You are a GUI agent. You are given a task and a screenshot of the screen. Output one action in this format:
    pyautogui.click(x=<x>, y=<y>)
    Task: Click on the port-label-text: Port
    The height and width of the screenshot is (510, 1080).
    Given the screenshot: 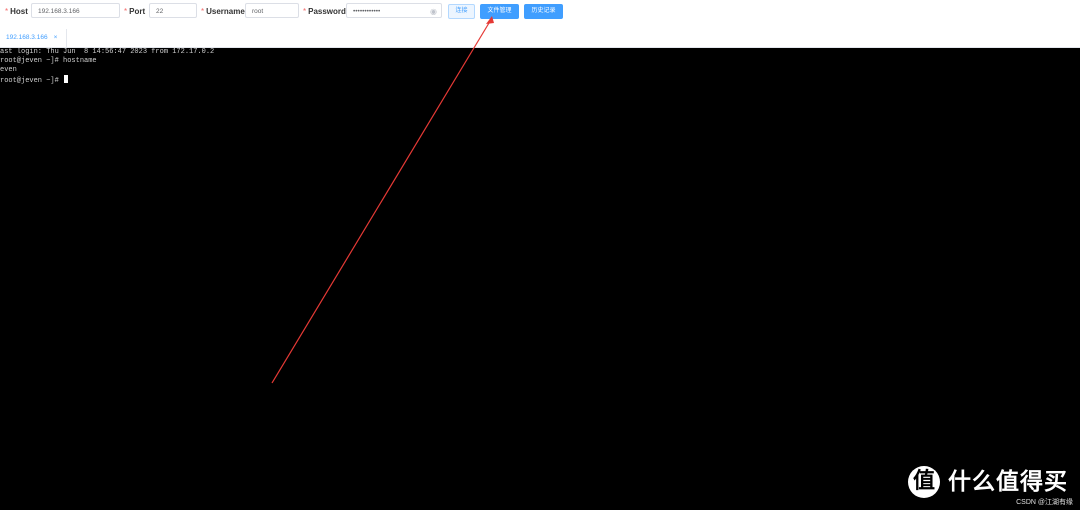 What is the action you would take?
    pyautogui.click(x=137, y=11)
    